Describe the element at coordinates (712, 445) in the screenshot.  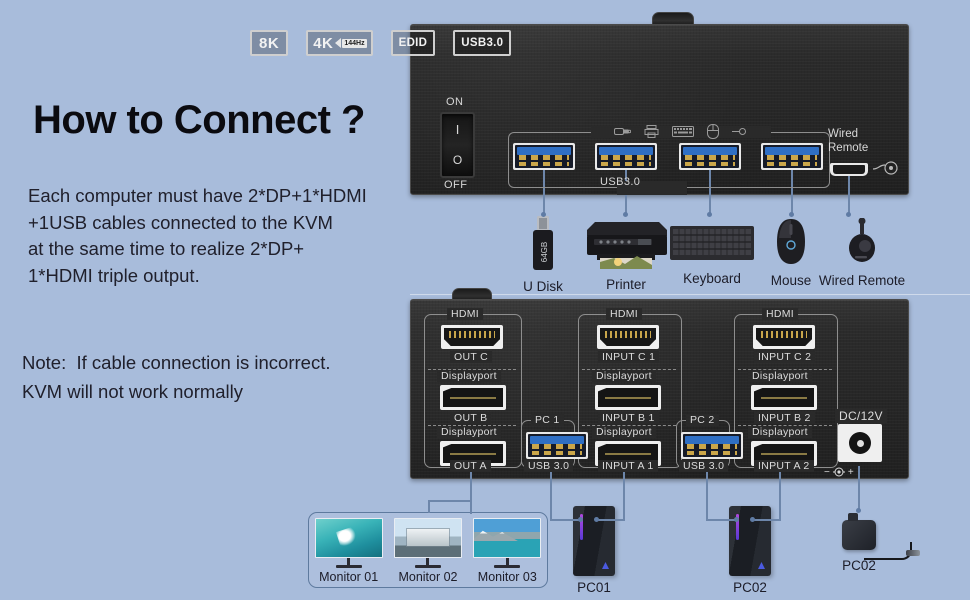
I see `port-usb-pc2` at that location.